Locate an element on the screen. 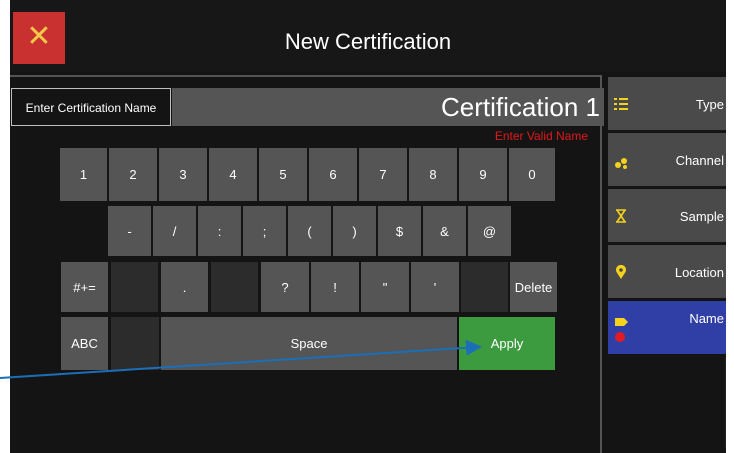 The width and height of the screenshot is (734, 453). annotation-arrow is located at coordinates (241, 359).